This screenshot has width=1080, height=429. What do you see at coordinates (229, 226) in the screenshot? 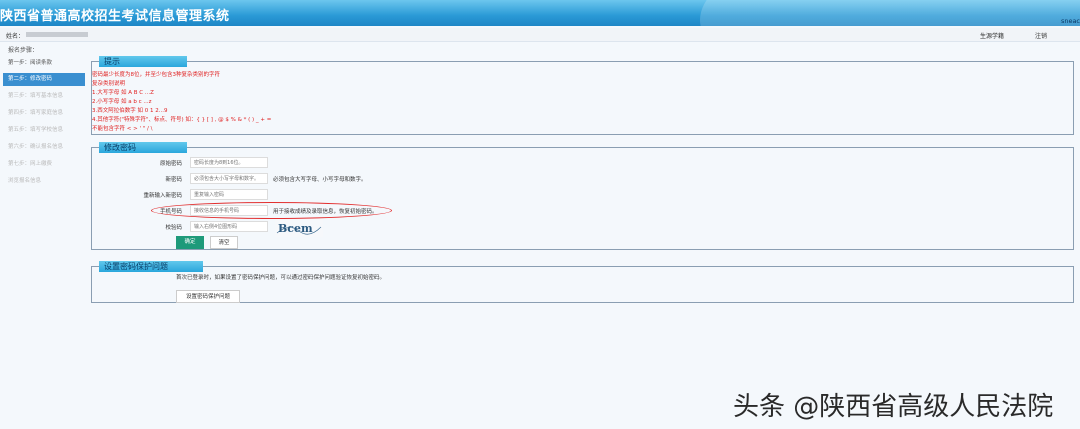
I see `captcha-input` at bounding box center [229, 226].